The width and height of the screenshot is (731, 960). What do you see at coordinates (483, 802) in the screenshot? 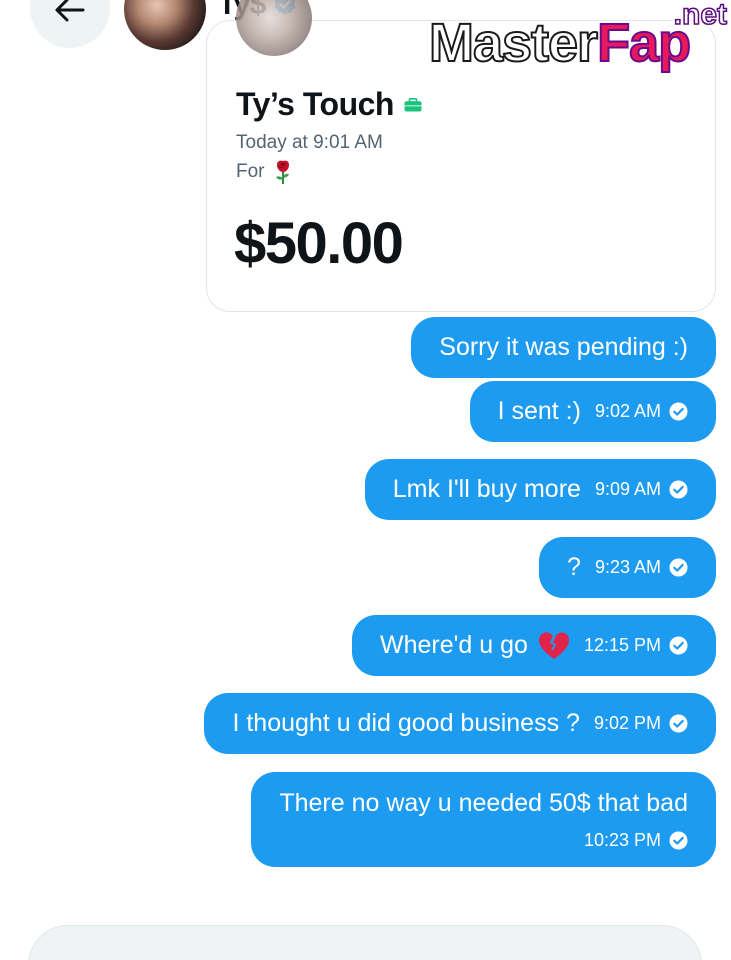
I see `message-text: There no way u needed 50$ that bad` at bounding box center [483, 802].